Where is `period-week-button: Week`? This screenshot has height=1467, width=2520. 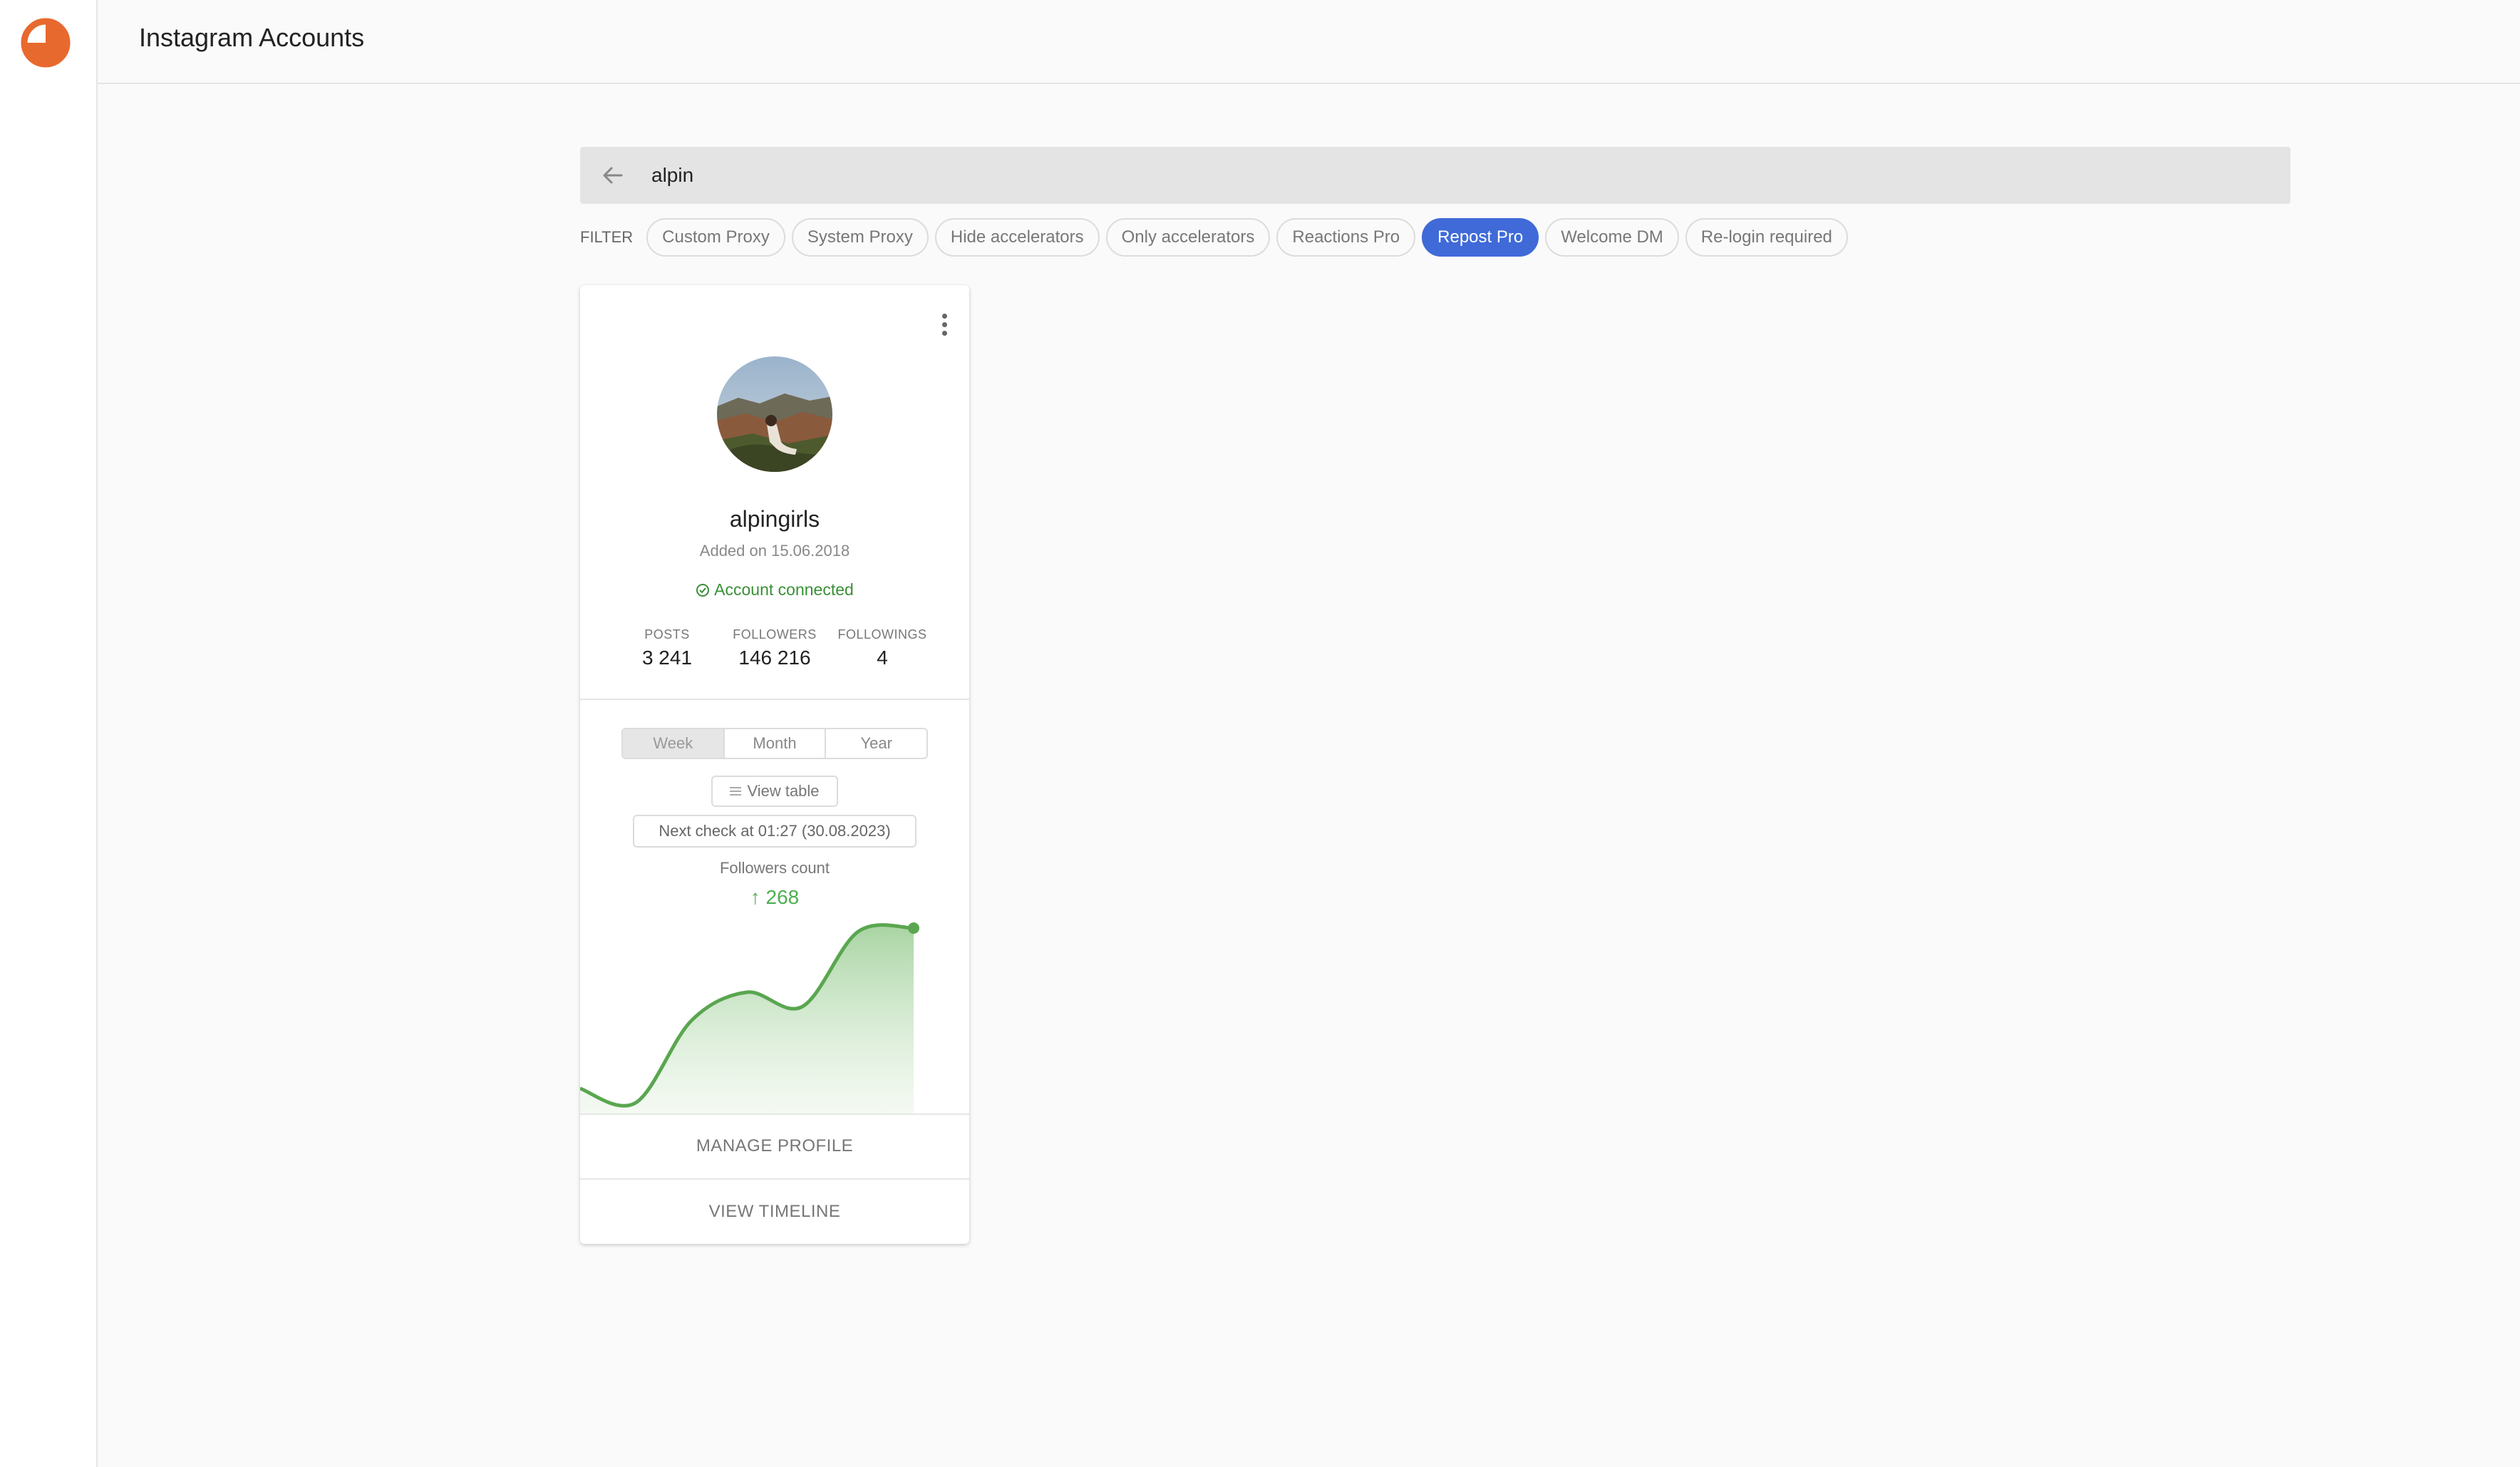
period-week-button: Week is located at coordinates (674, 743).